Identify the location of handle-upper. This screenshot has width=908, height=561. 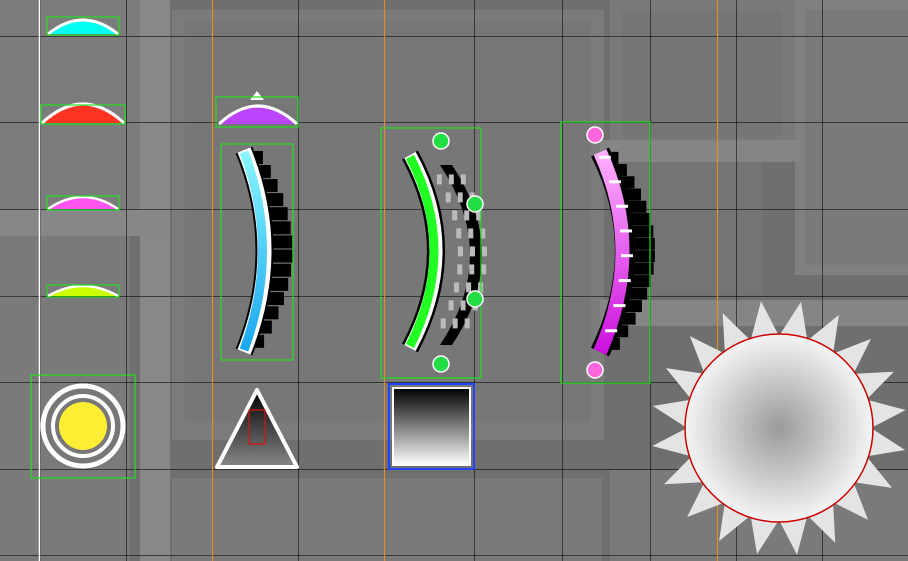
(475, 204).